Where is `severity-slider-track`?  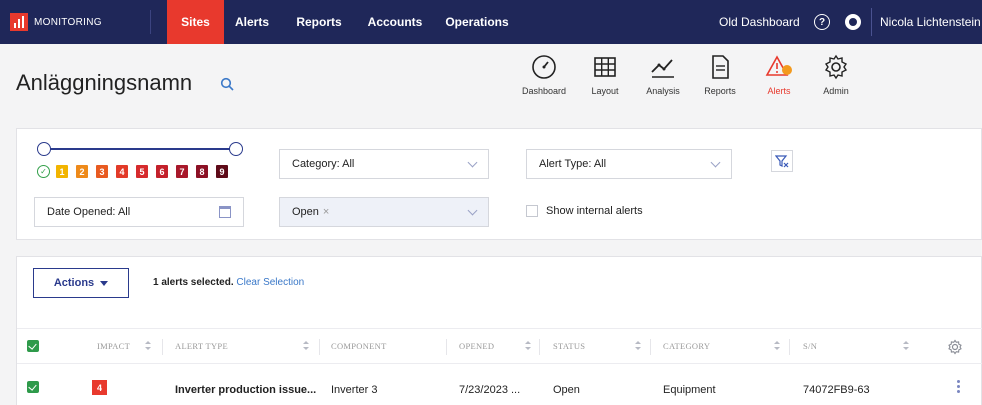 severity-slider-track is located at coordinates (141, 149).